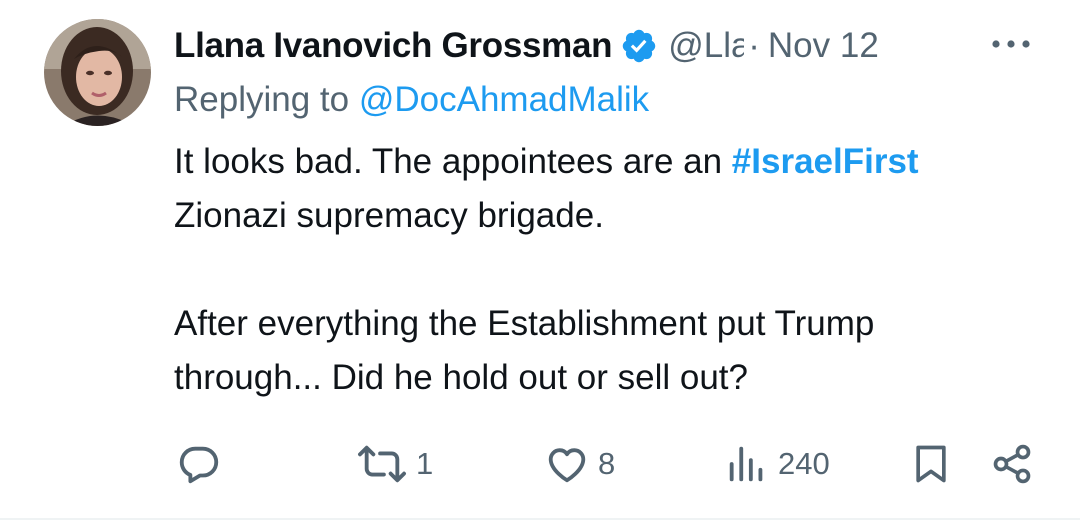 This screenshot has width=1080, height=526. Describe the element at coordinates (1011, 44) in the screenshot. I see `more-options-icon` at that location.